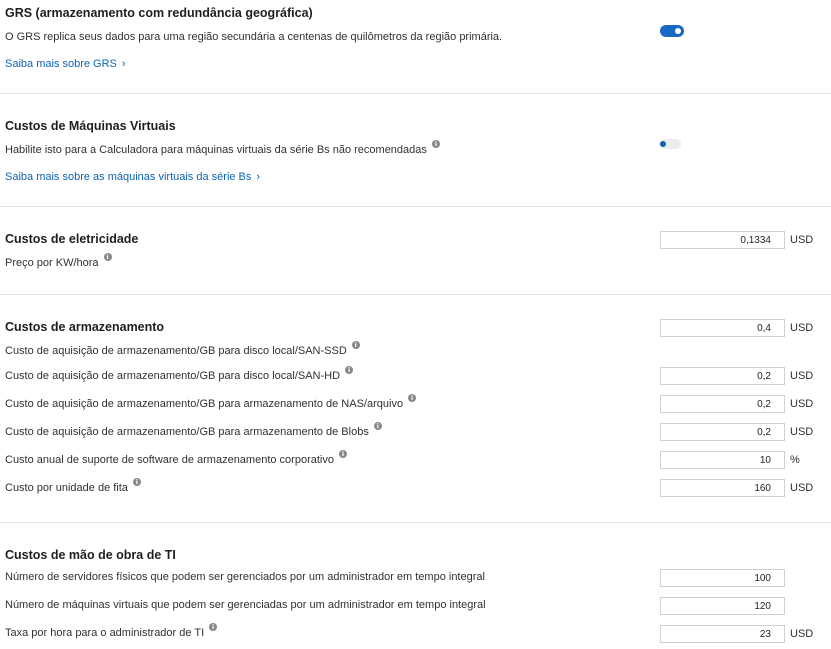 Image resolution: width=831 pixels, height=649 pixels. What do you see at coordinates (672, 31) in the screenshot?
I see `grs-toggle` at bounding box center [672, 31].